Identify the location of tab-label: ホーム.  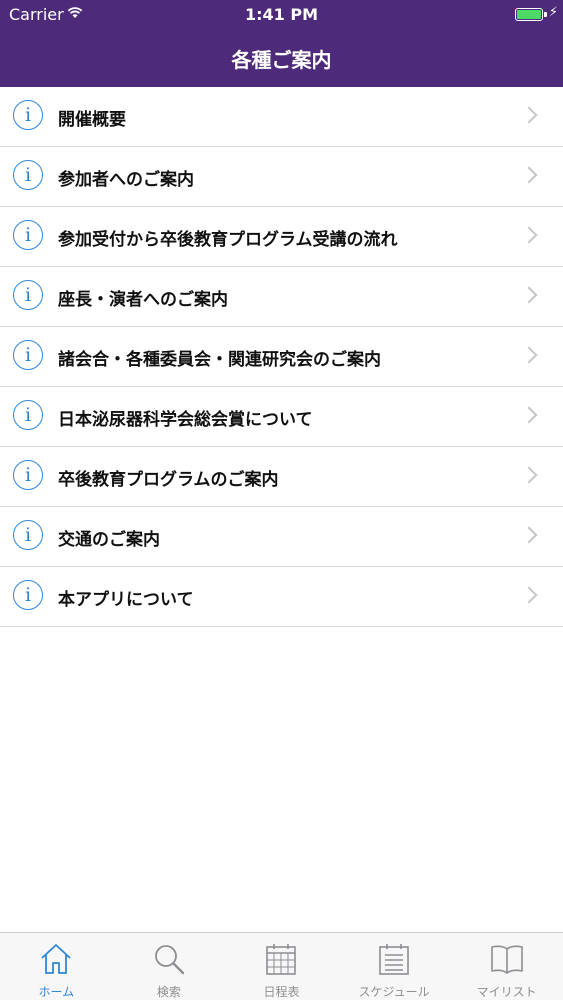
(56, 992).